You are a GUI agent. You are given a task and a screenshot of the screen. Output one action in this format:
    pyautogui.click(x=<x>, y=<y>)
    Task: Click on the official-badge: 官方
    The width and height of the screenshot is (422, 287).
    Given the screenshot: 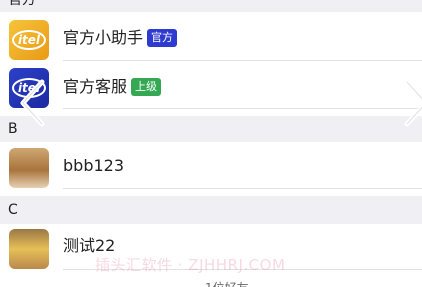 What is the action you would take?
    pyautogui.click(x=162, y=38)
    